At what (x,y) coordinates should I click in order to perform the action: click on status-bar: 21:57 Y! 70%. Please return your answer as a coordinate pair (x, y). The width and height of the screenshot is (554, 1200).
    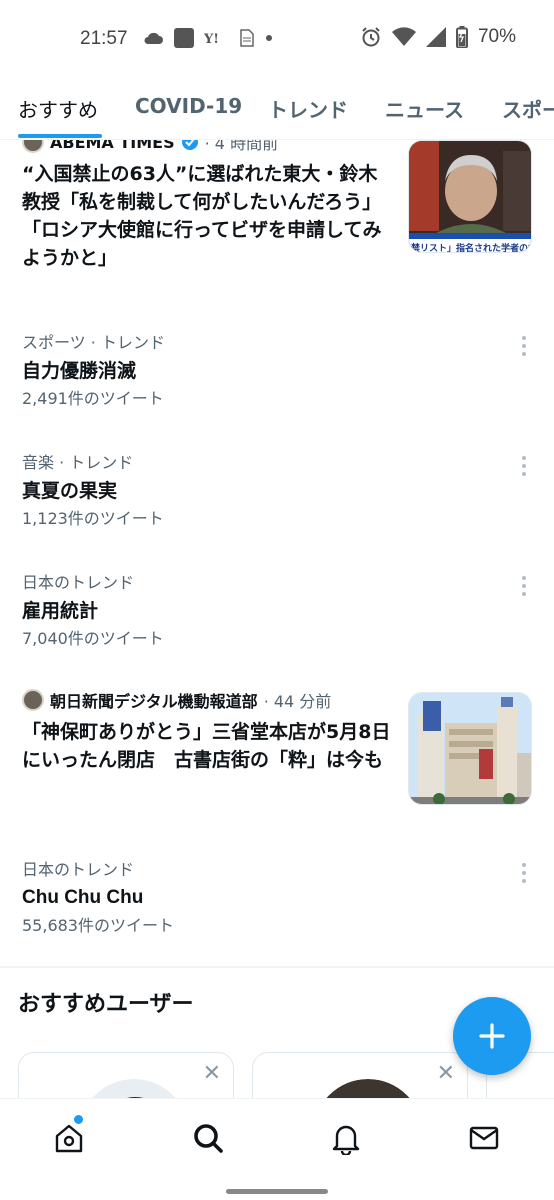
    Looking at the image, I should click on (277, 39).